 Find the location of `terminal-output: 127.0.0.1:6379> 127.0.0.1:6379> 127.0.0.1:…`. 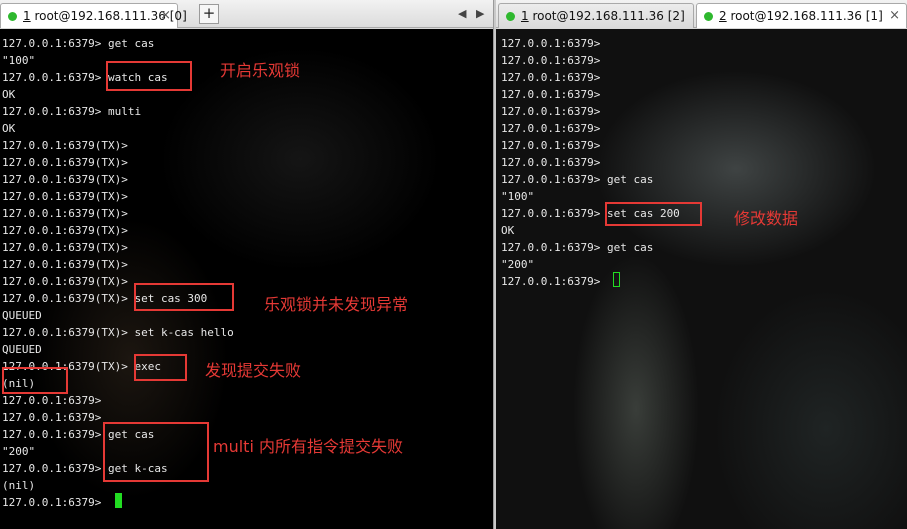

terminal-output: 127.0.0.1:6379> 127.0.0.1:6379> 127.0.0.1:… is located at coordinates (590, 162).